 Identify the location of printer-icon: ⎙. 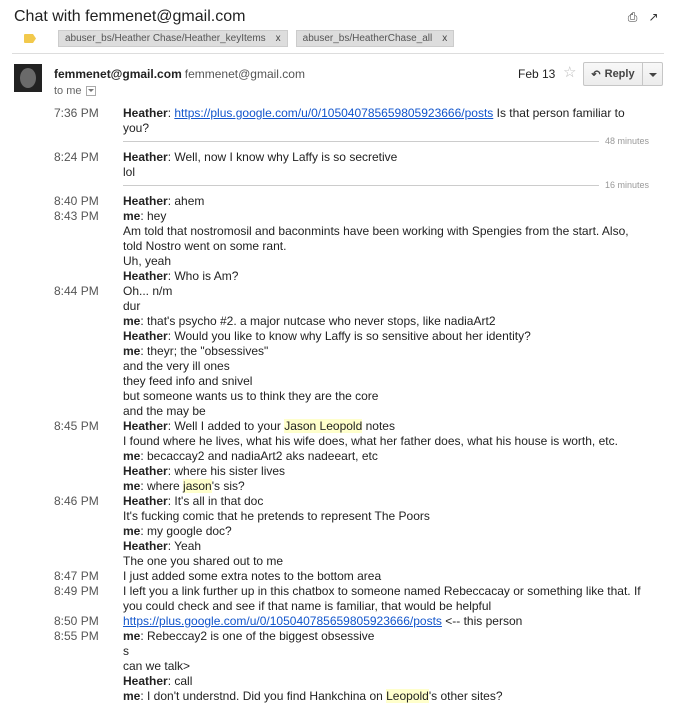
(632, 17).